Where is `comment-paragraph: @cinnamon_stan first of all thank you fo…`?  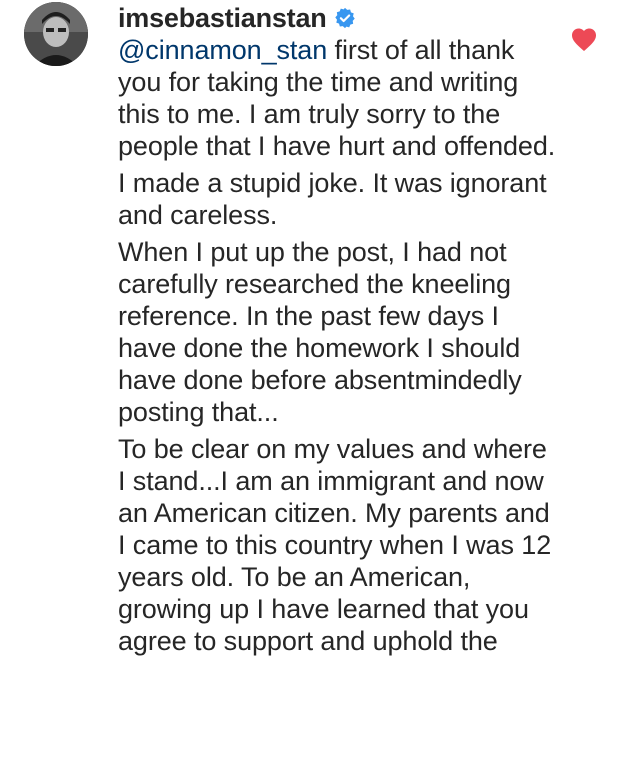
comment-paragraph: @cinnamon_stan first of all thank you fo… is located at coordinates (338, 98).